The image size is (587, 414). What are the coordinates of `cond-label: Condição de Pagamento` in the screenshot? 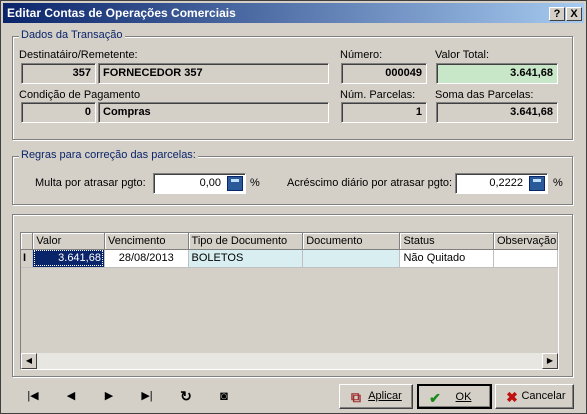 It's located at (80, 95).